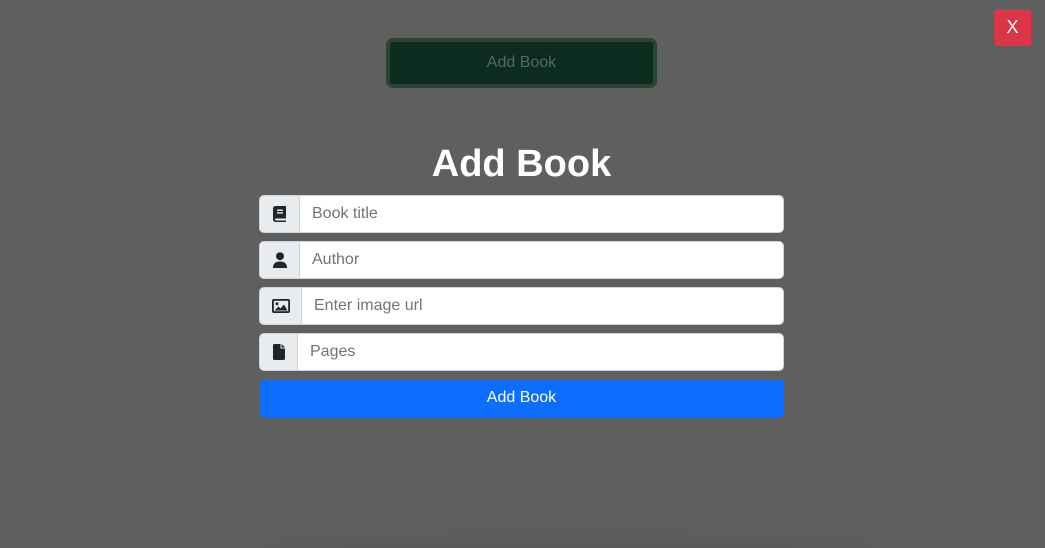 This screenshot has width=1045, height=548. Describe the element at coordinates (541, 214) in the screenshot. I see `book-title-input` at that location.